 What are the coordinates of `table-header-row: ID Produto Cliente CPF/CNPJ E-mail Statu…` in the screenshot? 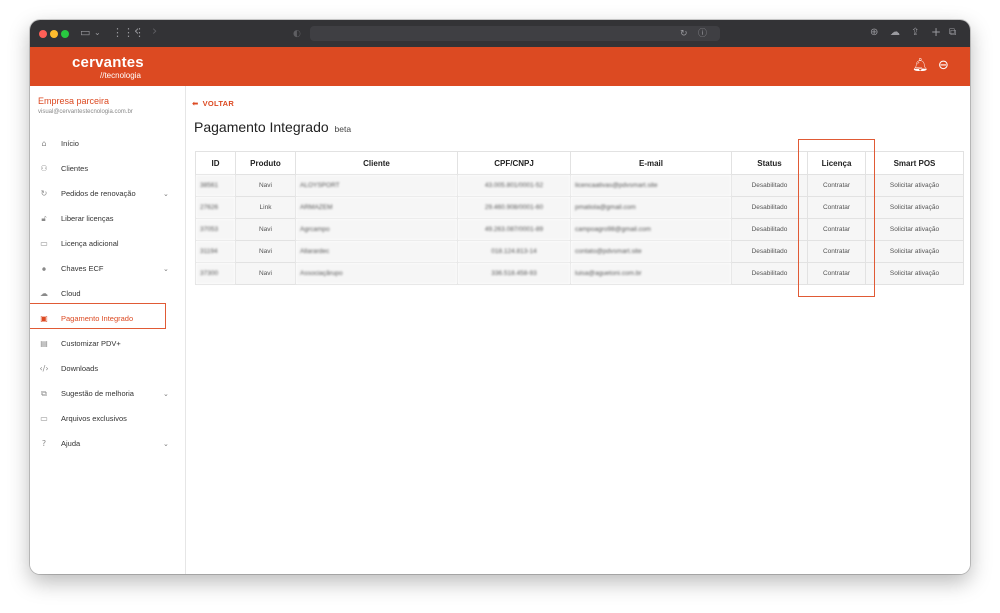 It's located at (579, 163).